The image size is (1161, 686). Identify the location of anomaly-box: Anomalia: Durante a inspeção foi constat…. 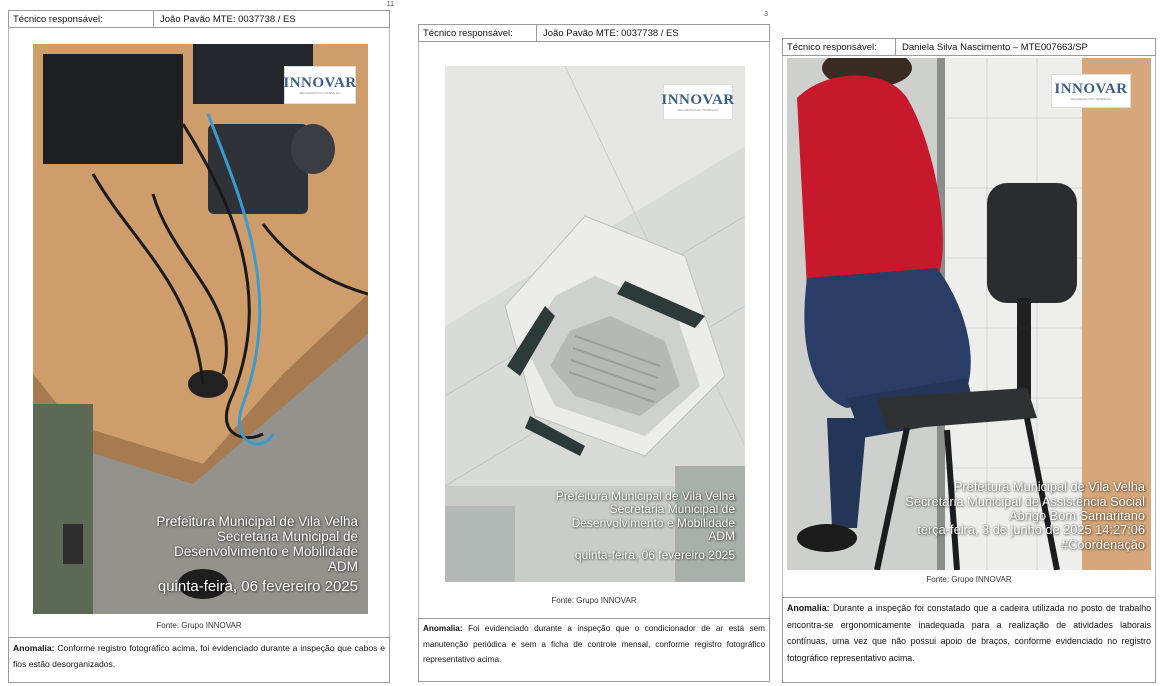
(969, 640).